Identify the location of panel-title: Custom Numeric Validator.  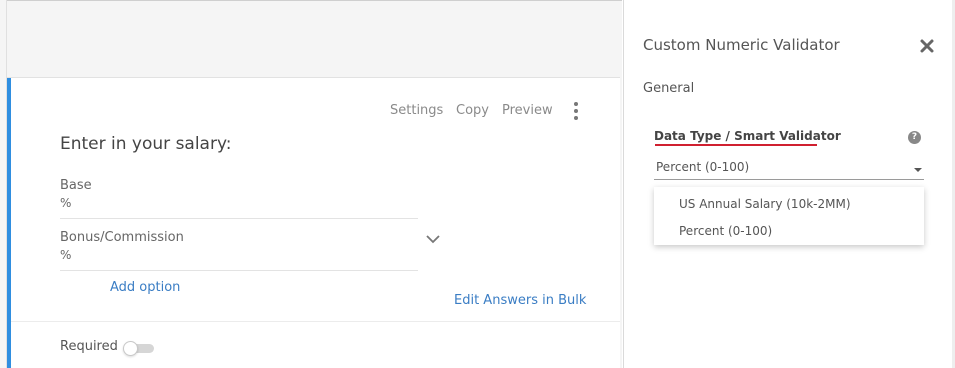
(741, 45).